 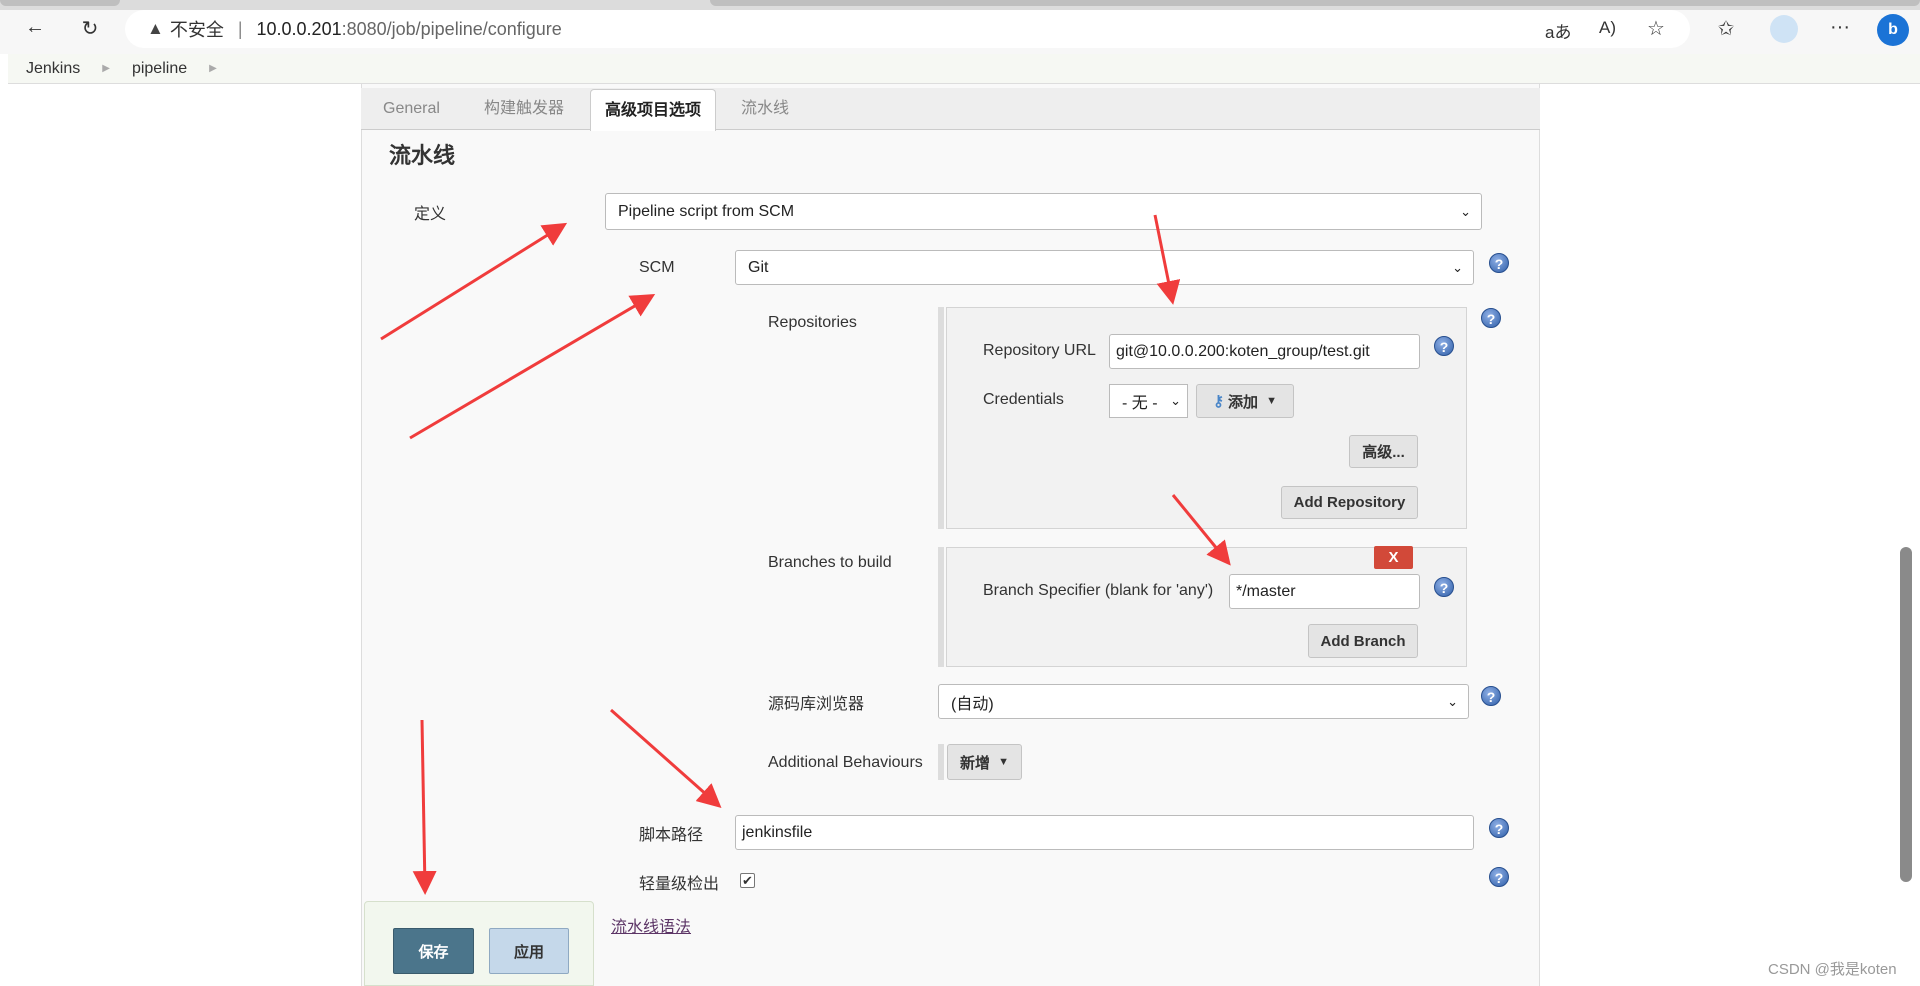 What do you see at coordinates (1607, 28) in the screenshot?
I see `read-aloud-icon: A)` at bounding box center [1607, 28].